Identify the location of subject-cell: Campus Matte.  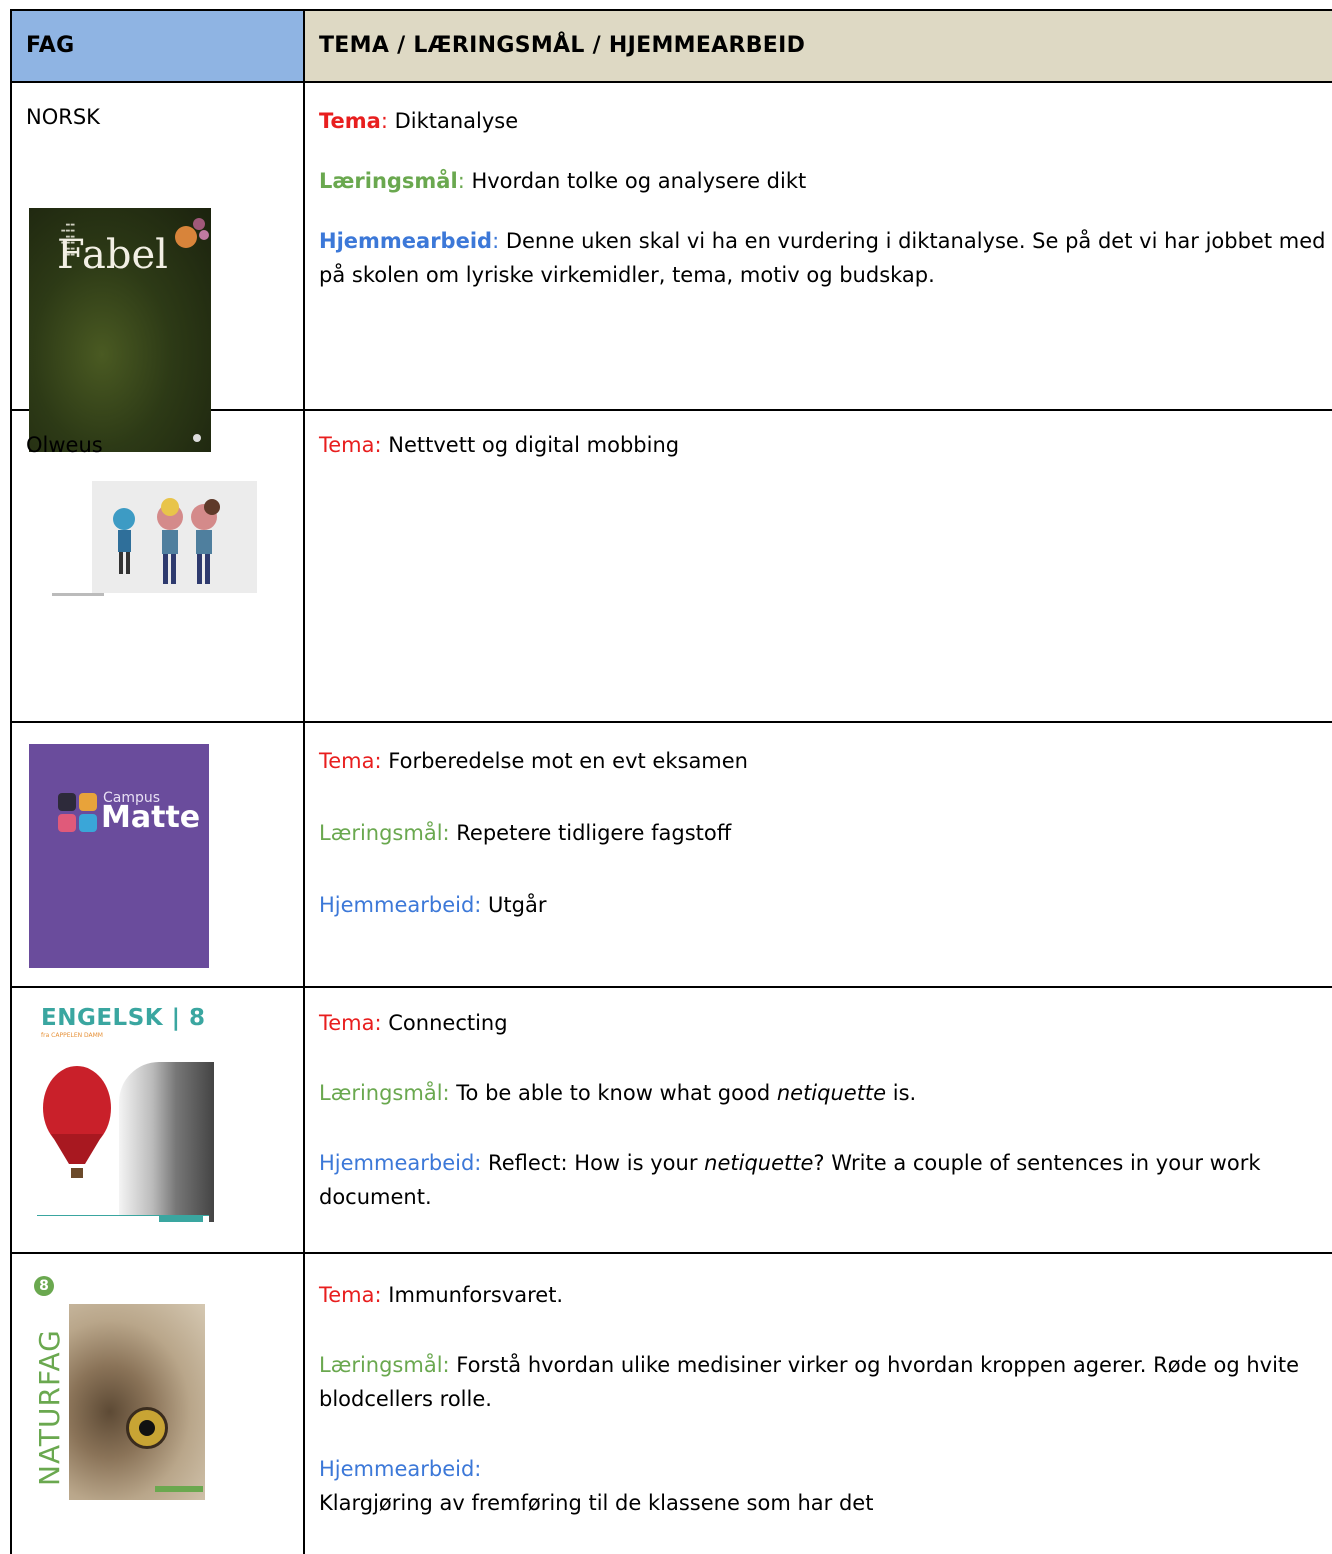
(158, 854).